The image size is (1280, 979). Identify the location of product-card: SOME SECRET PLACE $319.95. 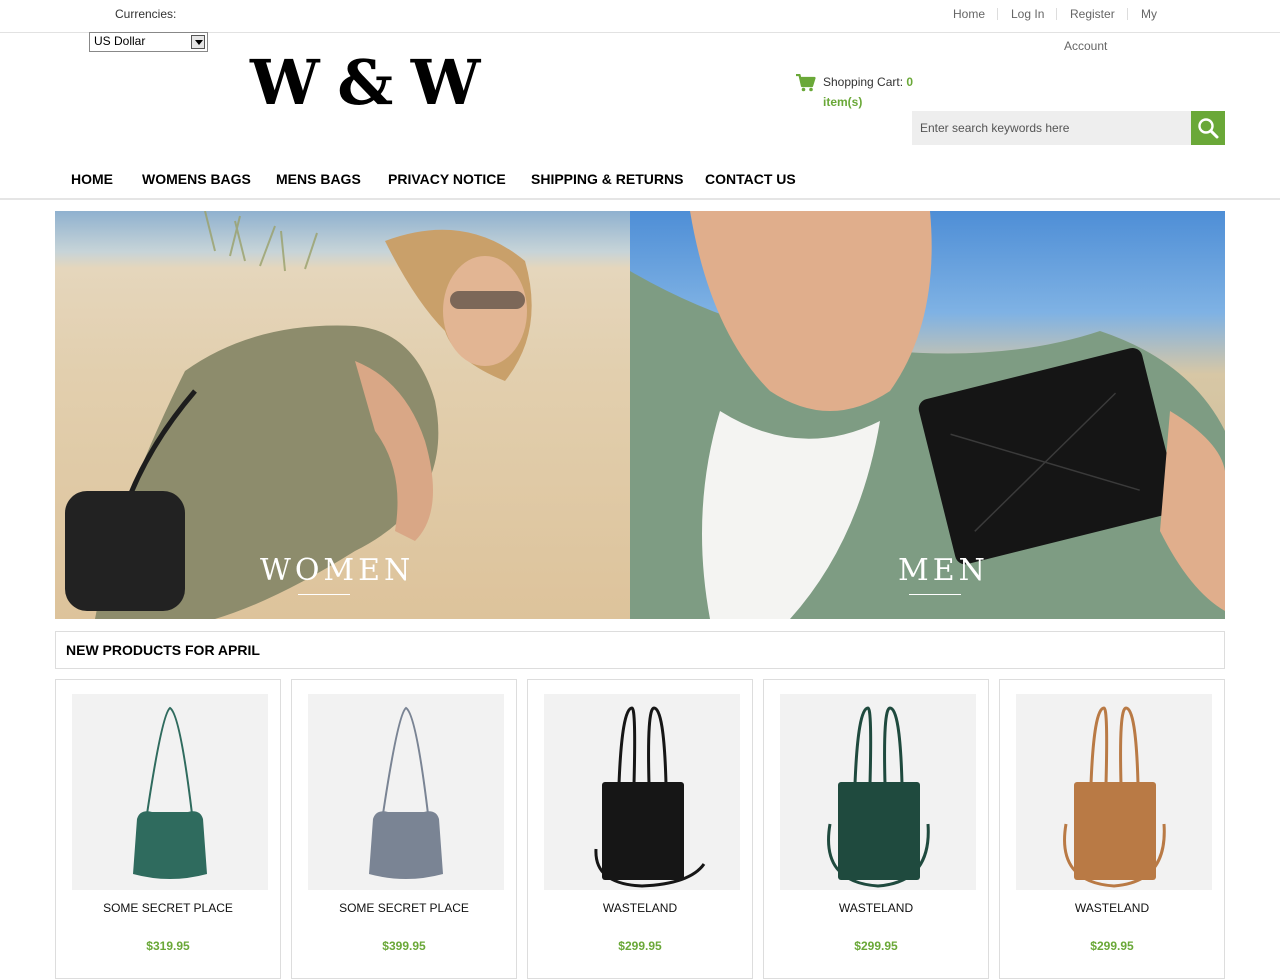
(168, 829).